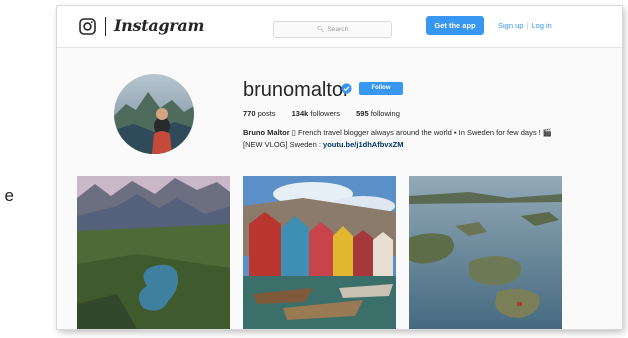 Image resolution: width=628 pixels, height=338 pixels. I want to click on bio-link: youtu.be/j1dhAfbvxZM, so click(363, 144).